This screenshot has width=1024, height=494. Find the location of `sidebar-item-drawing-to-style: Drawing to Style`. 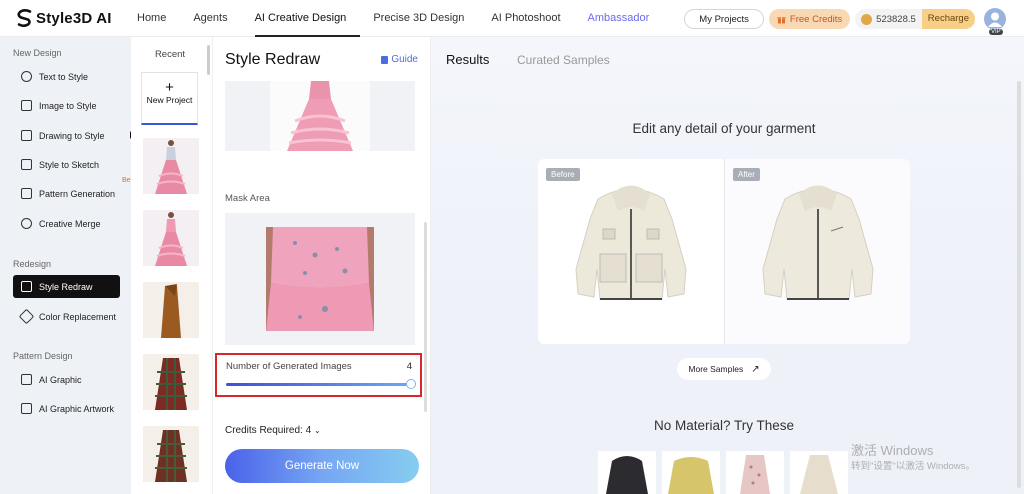

sidebar-item-drawing-to-style: Drawing to Style is located at coordinates (75, 135).